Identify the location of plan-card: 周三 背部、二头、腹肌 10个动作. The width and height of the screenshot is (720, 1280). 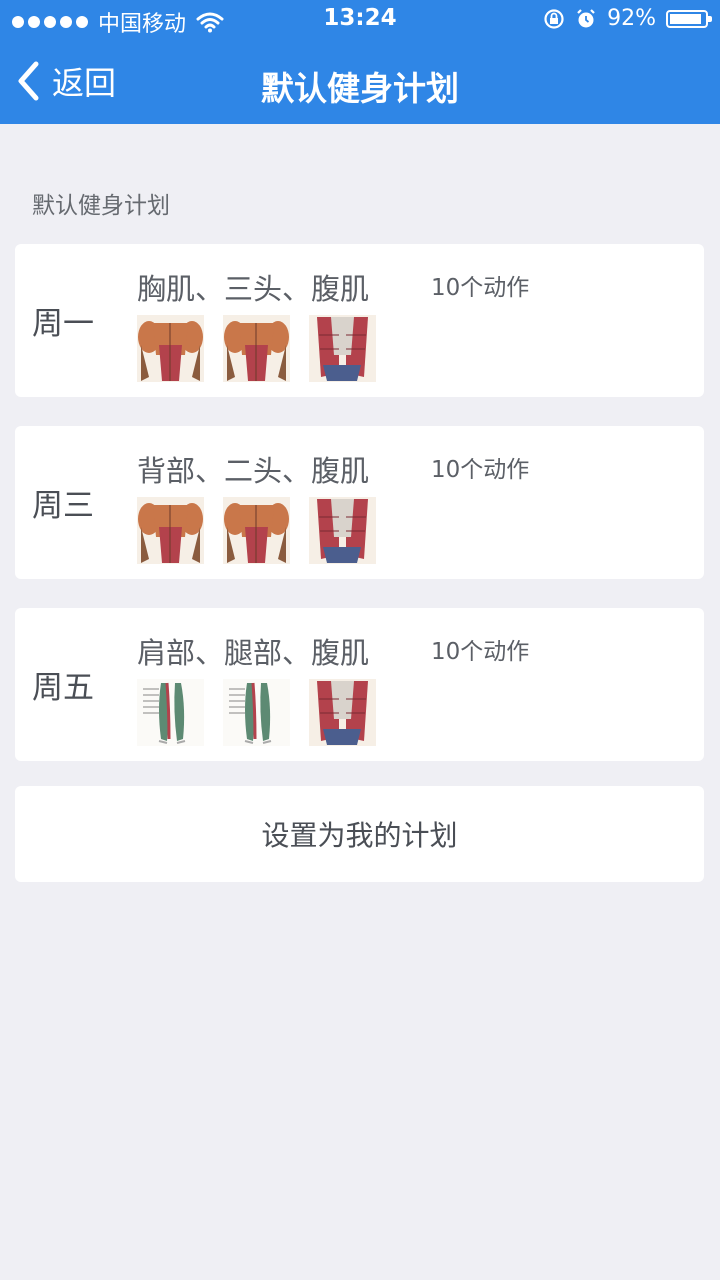
(359, 502).